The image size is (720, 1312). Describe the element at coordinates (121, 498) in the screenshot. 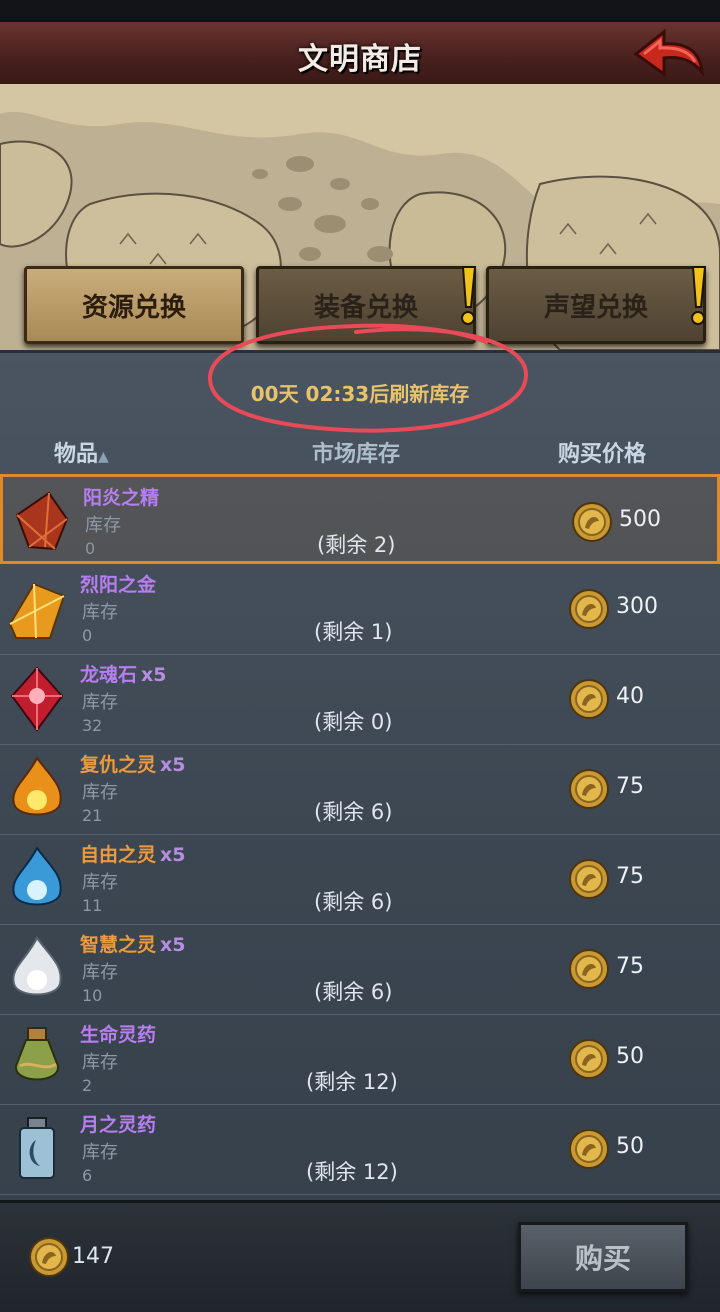

I see `item-name: 阳炎之精` at that location.